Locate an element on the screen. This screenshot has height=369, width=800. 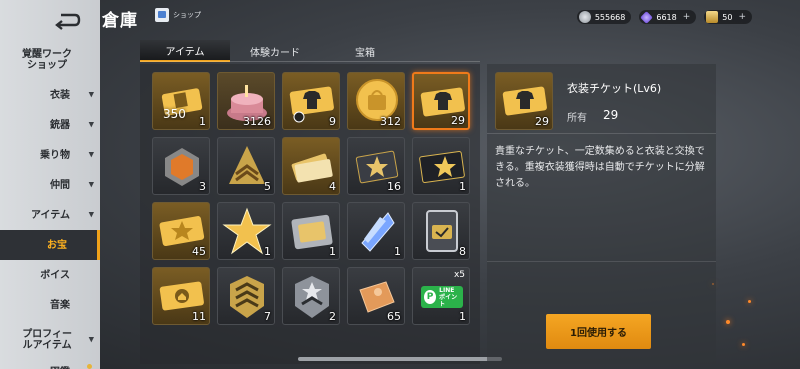
sidebar-item-label: ボイス is located at coordinates (55, 275).